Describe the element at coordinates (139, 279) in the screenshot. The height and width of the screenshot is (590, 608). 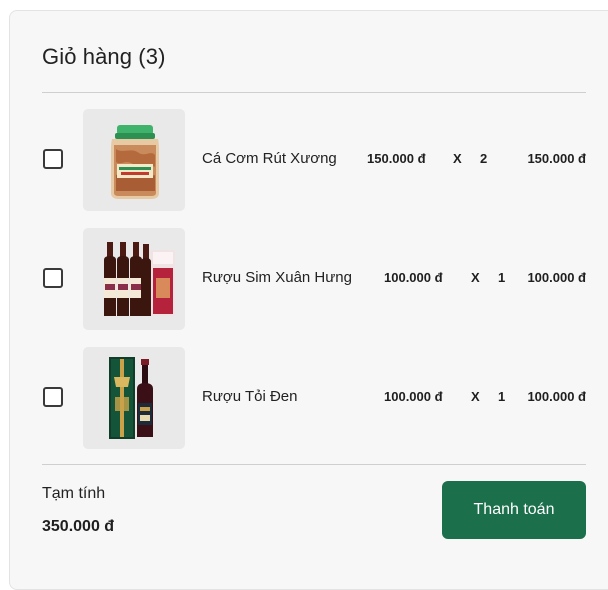
I see `wine-bottles-with-box-icon` at that location.